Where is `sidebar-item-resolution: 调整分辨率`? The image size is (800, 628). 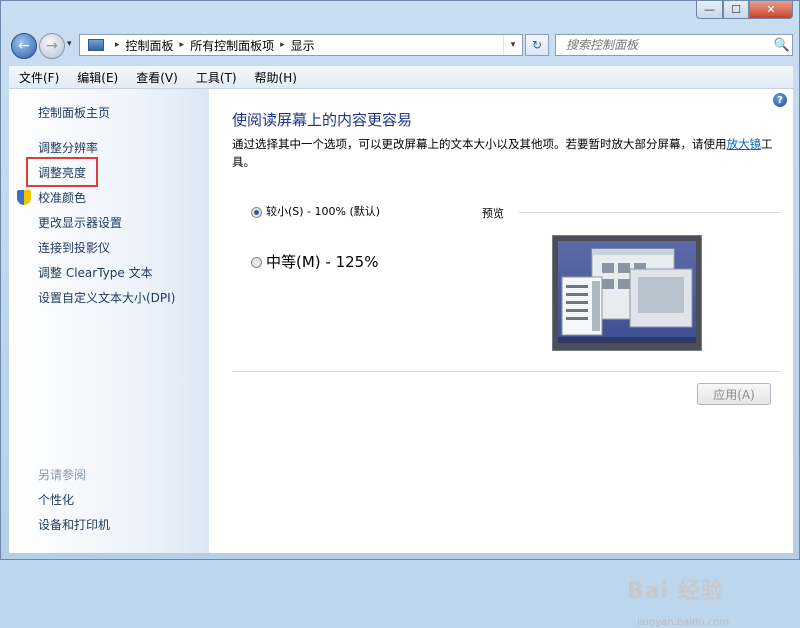
sidebar-item-resolution: 调整分辨率 is located at coordinates (68, 147).